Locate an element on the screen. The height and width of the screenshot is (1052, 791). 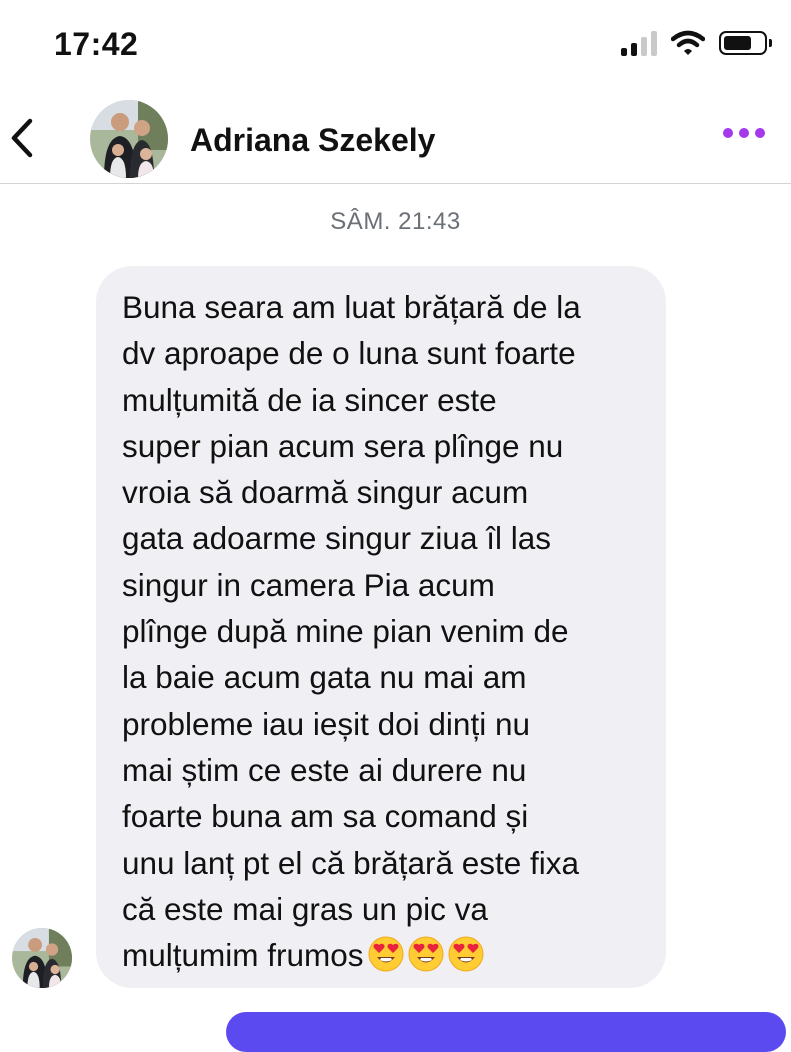
contact-avatar is located at coordinates (129, 139).